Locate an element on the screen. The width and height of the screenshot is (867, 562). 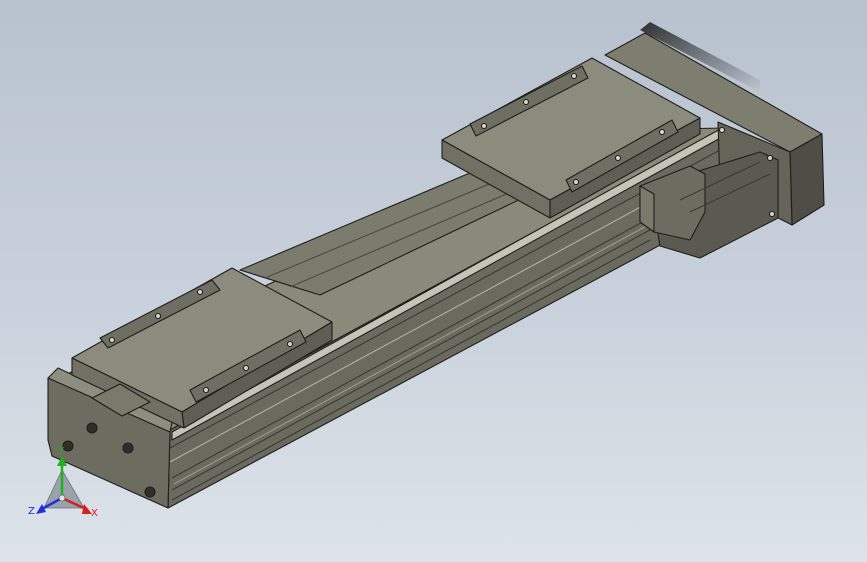
triad-z-arrow is located at coordinates (41, 509).